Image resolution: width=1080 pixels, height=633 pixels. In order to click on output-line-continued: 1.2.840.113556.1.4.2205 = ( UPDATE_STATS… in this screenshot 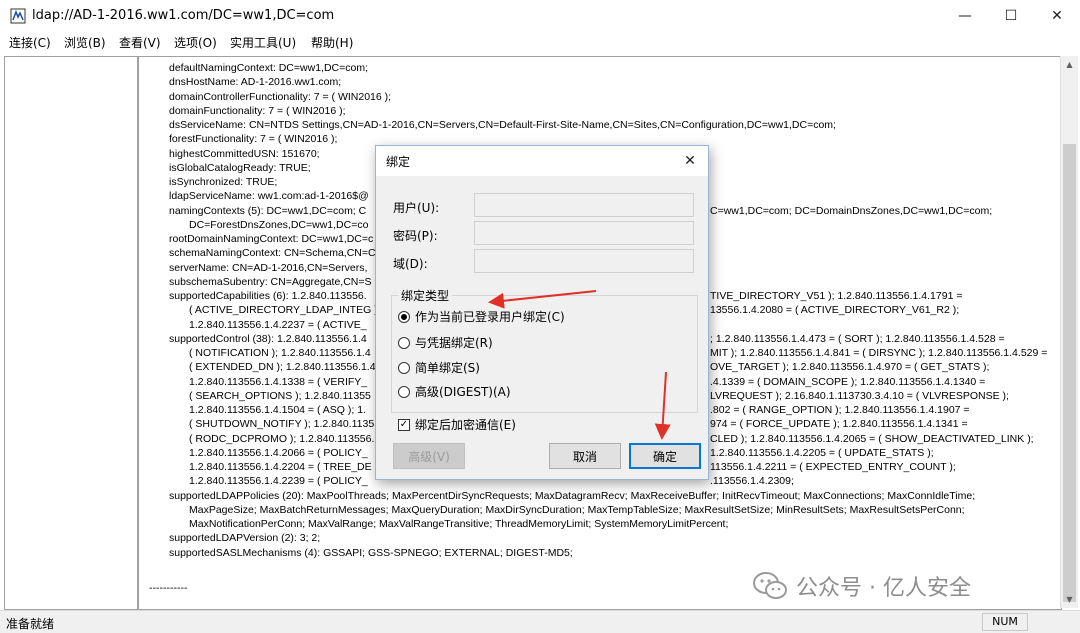, I will do `click(822, 452)`.